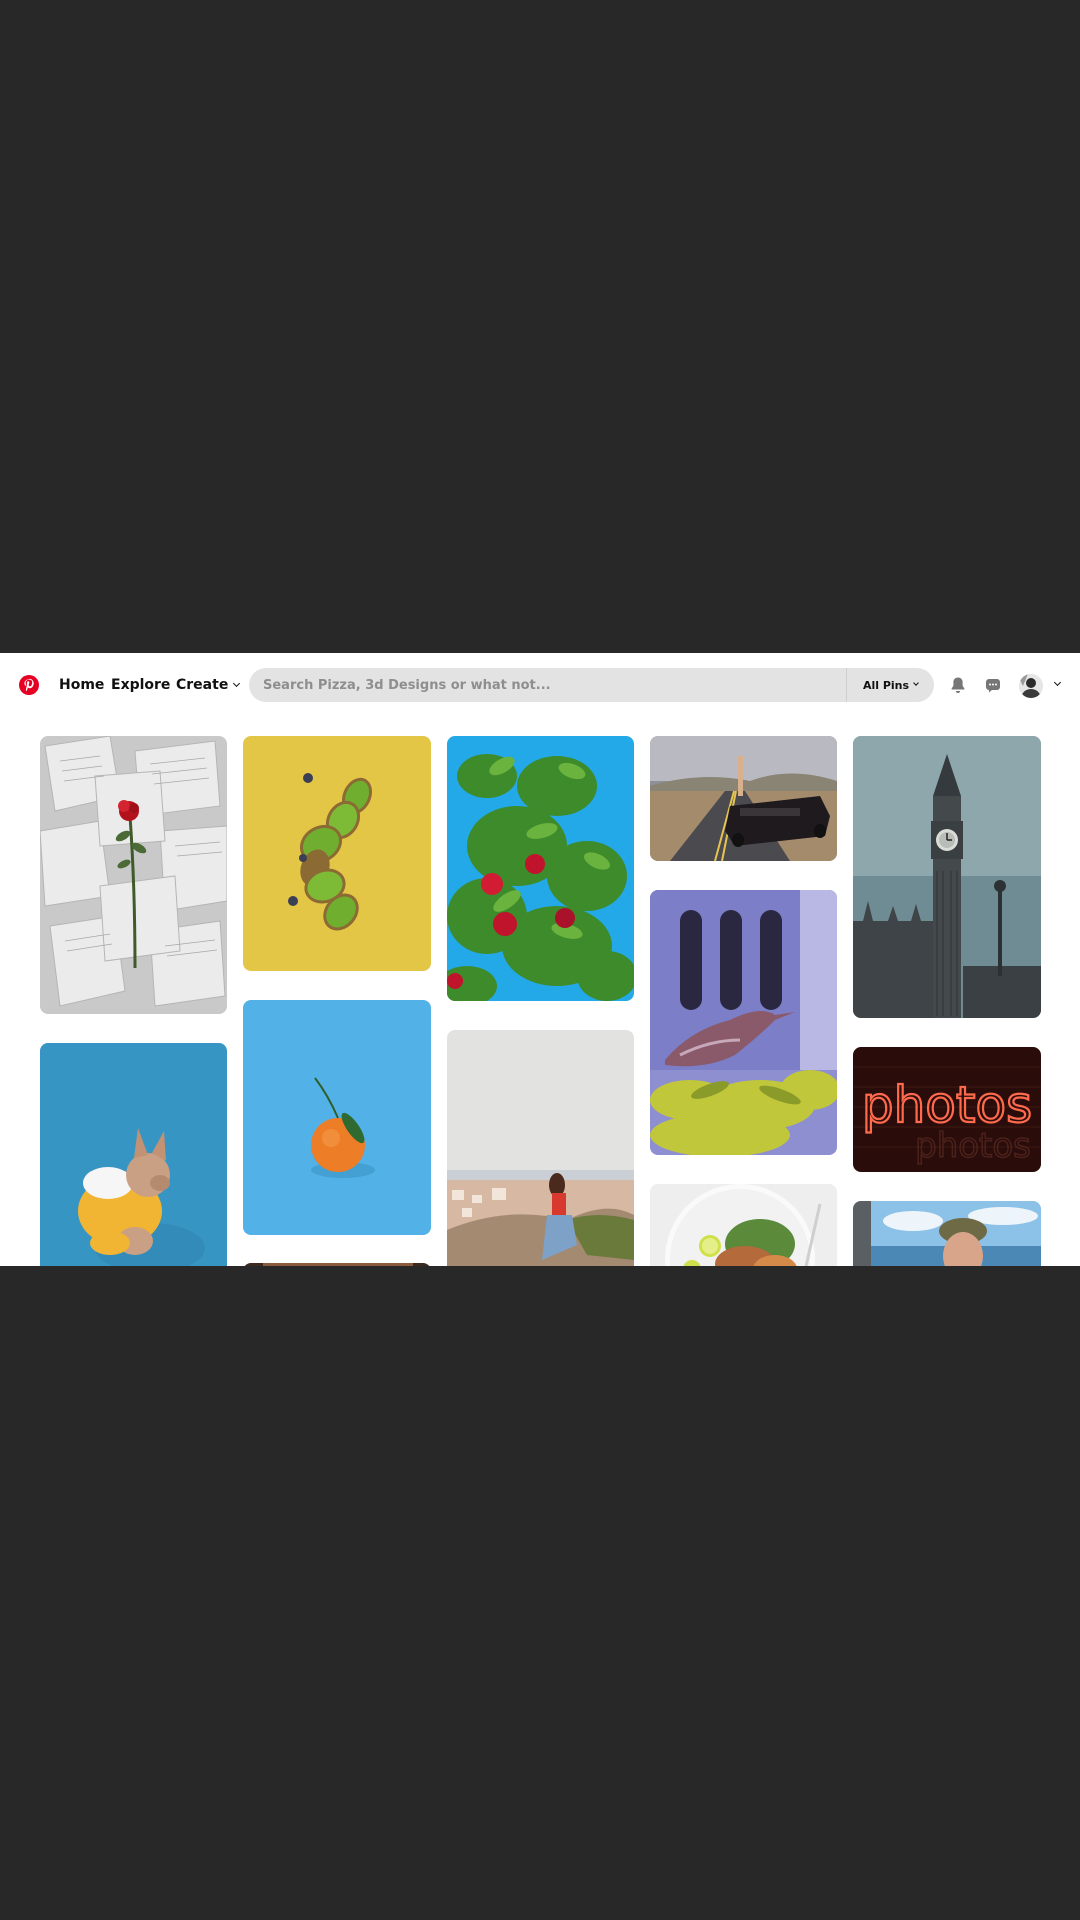 This screenshot has width=1080, height=1920. Describe the element at coordinates (543, 685) in the screenshot. I see `search-input` at that location.